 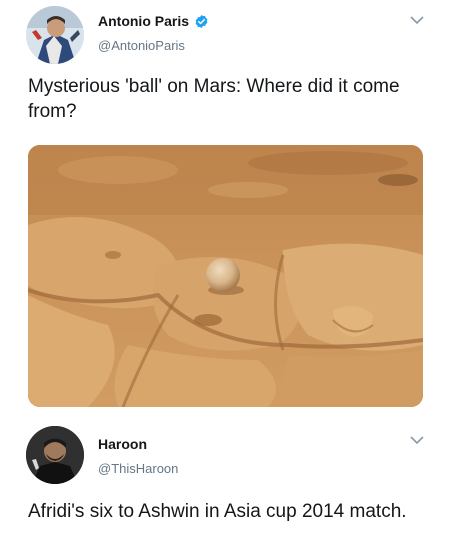 What do you see at coordinates (201, 21) in the screenshot?
I see `verified-badge-icon` at bounding box center [201, 21].